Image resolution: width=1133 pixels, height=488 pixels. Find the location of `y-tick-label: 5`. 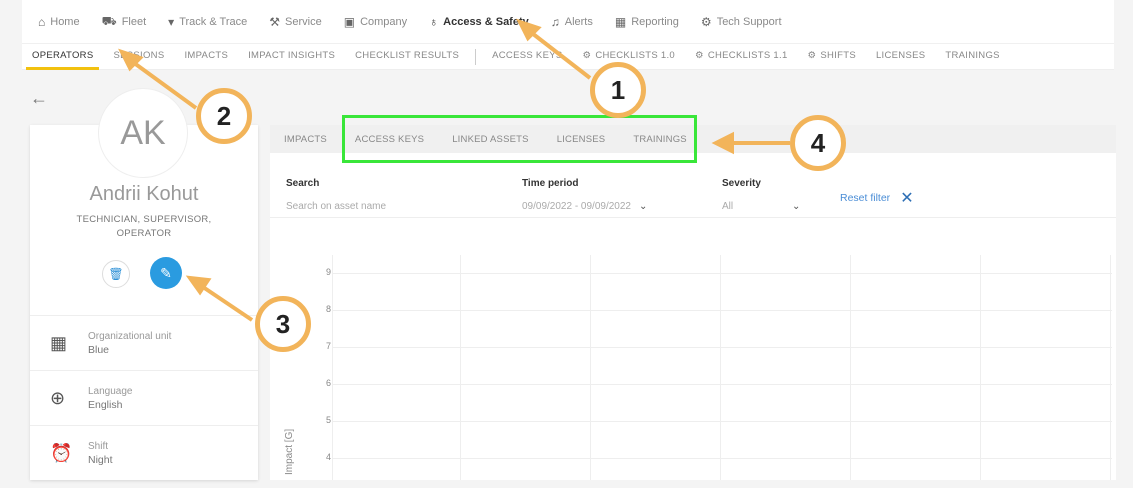

y-tick-label: 5 is located at coordinates (329, 420).